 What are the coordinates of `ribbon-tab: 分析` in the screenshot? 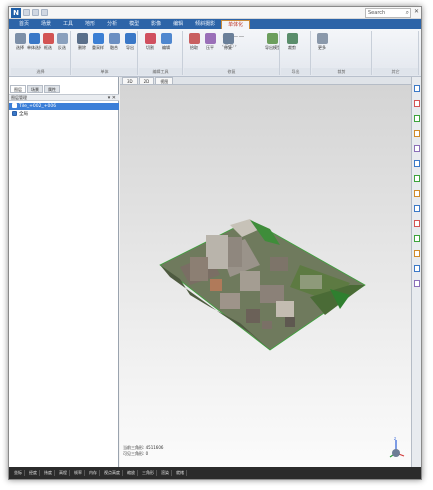 It's located at (112, 24).